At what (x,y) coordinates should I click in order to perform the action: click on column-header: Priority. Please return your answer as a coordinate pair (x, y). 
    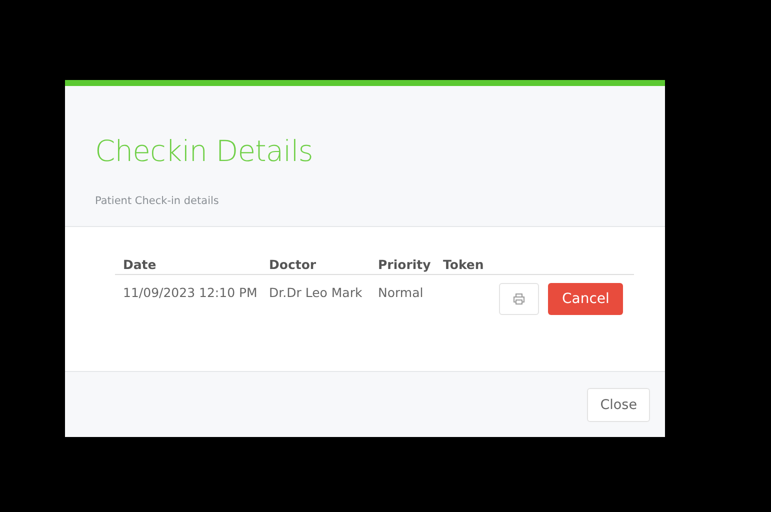
    Looking at the image, I should click on (402, 262).